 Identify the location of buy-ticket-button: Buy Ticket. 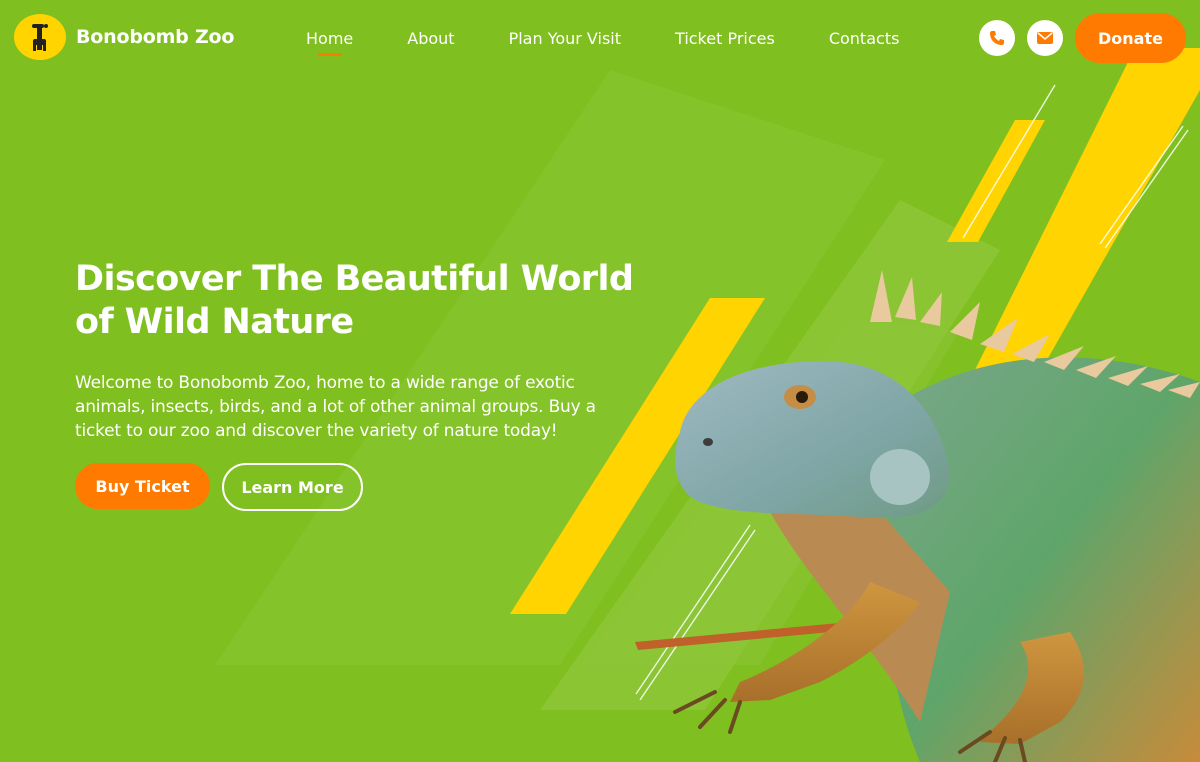
(142, 486).